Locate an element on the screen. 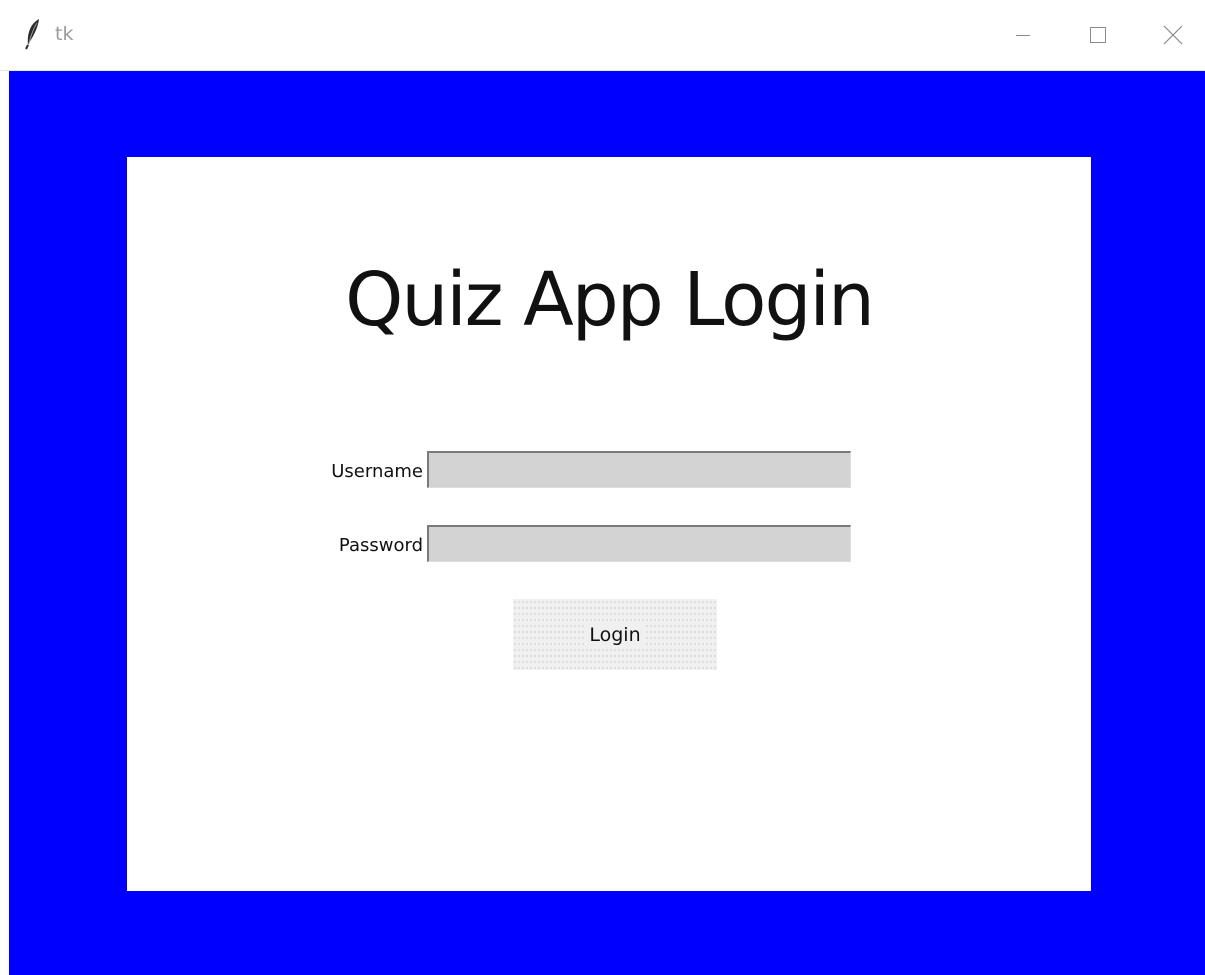 The height and width of the screenshot is (975, 1205). minimize-icon is located at coordinates (1023, 35).